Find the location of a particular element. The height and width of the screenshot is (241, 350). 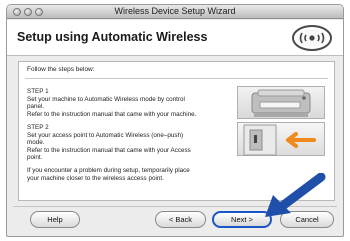

step2-heading: STEP 2 is located at coordinates (38, 127).